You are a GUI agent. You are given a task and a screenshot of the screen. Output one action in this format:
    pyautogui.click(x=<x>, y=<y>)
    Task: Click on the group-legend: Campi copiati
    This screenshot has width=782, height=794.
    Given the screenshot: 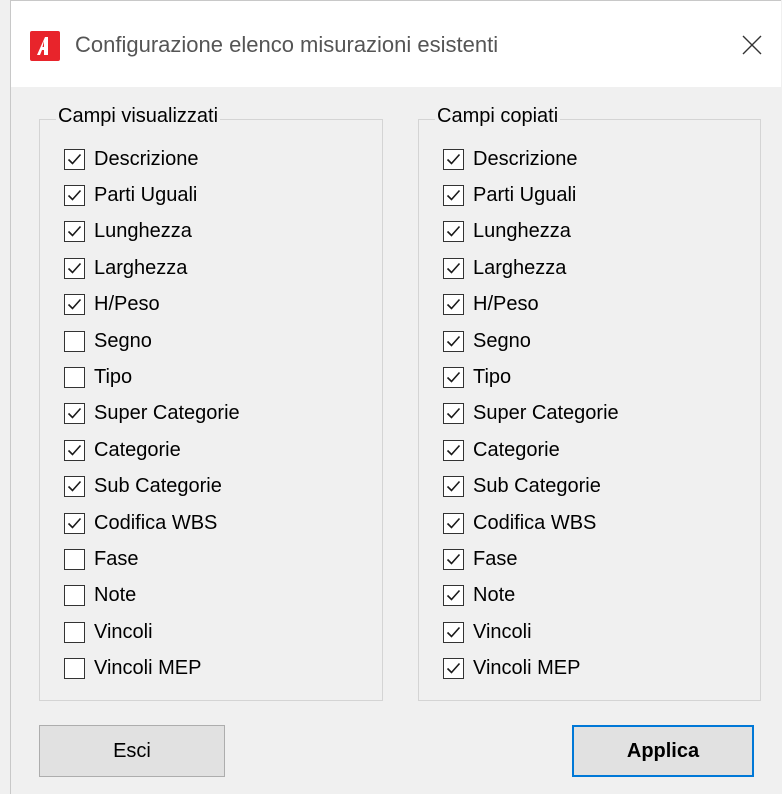 What is the action you would take?
    pyautogui.click(x=498, y=116)
    